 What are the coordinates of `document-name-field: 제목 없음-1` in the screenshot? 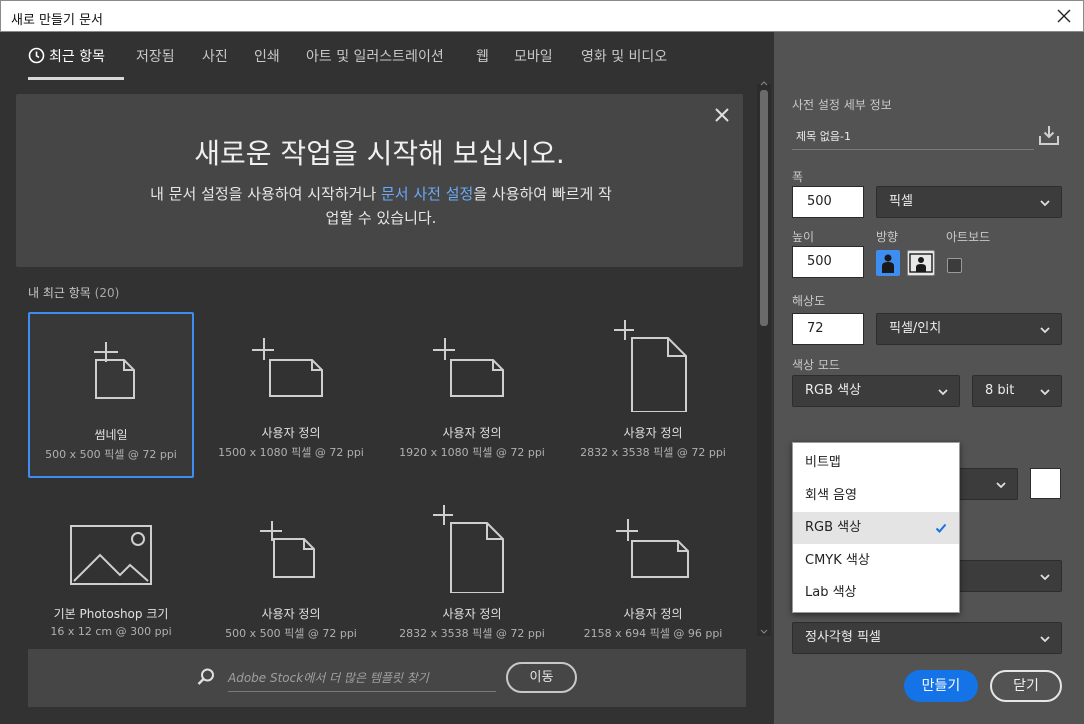 It's located at (913, 135).